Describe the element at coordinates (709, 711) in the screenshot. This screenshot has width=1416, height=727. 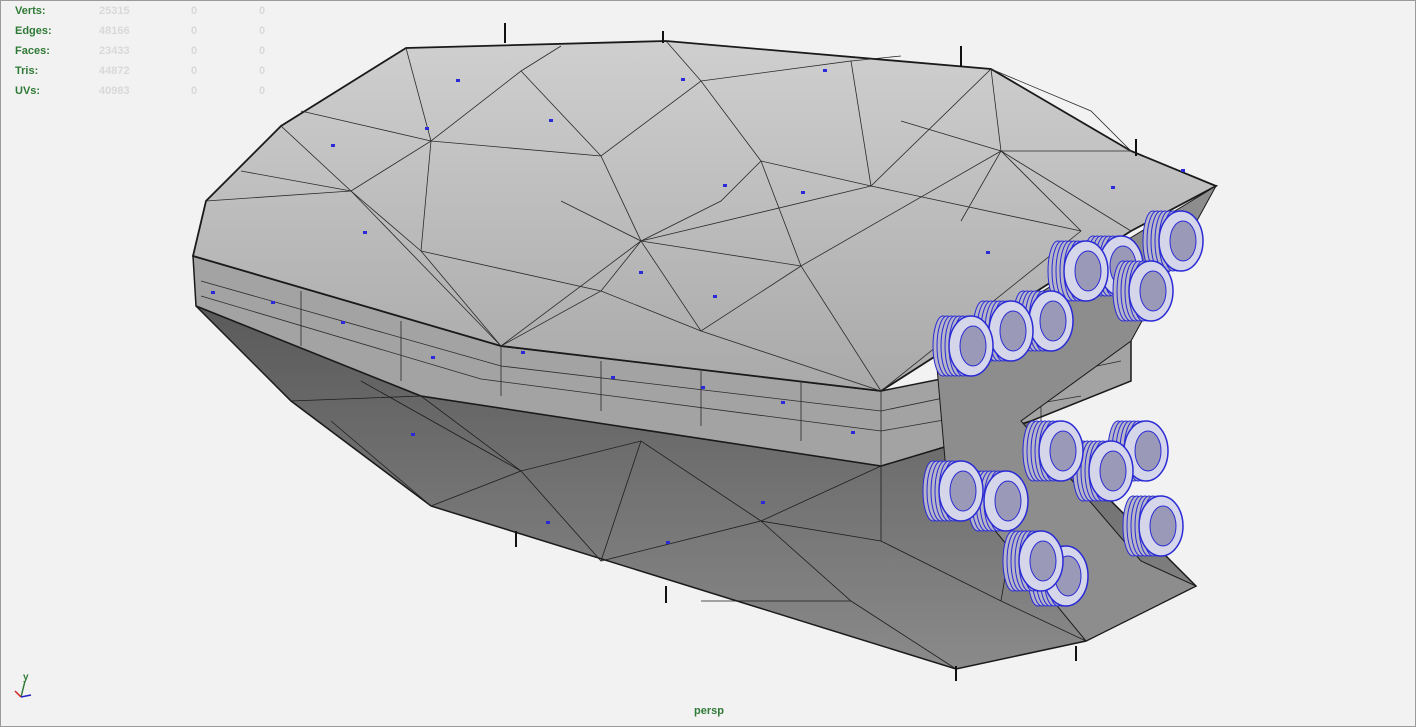
I see `camera-label: persp` at that location.